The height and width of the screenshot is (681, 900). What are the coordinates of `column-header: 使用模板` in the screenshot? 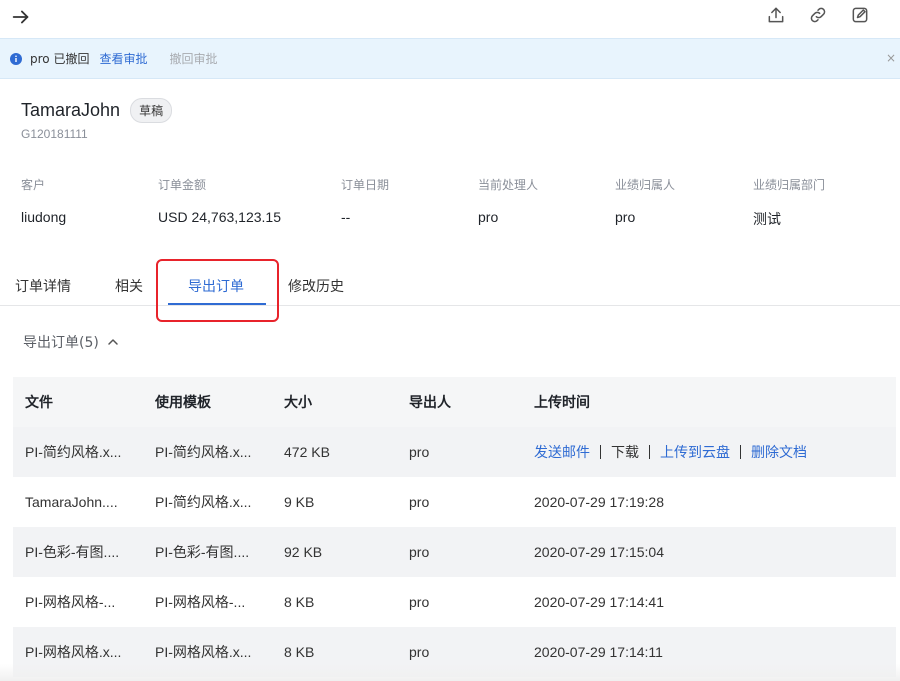 It's located at (183, 402).